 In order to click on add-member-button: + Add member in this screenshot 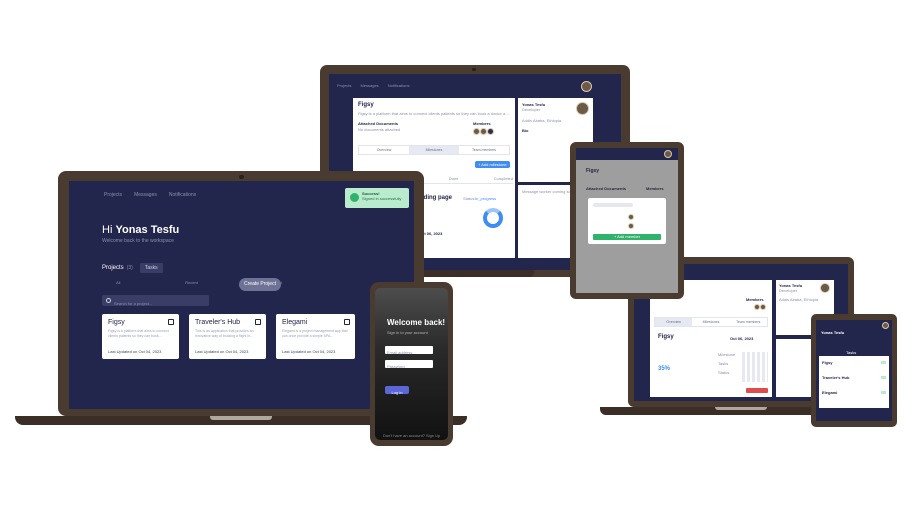, I will do `click(627, 237)`.